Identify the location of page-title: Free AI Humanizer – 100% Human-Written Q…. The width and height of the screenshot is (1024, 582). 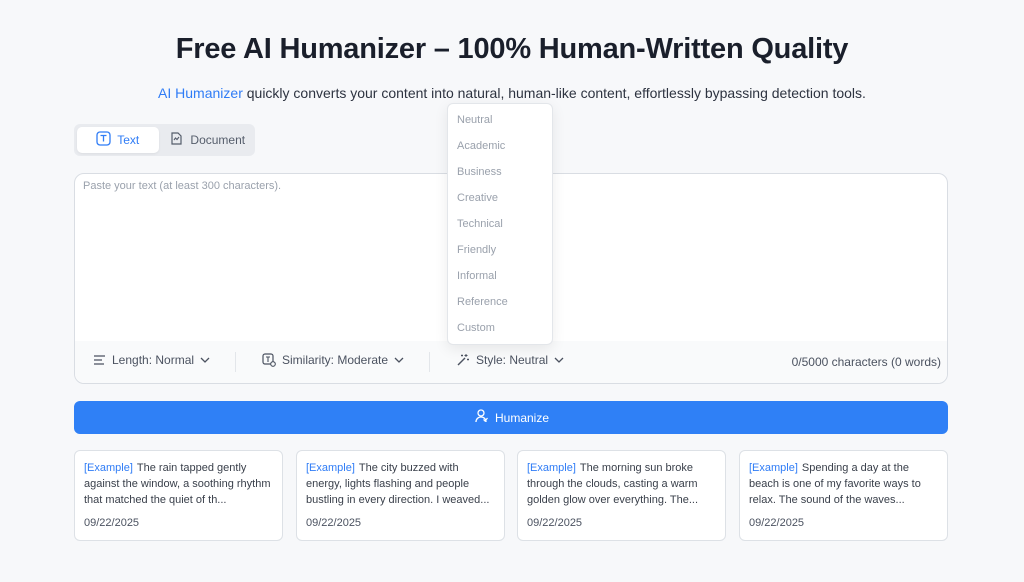
(512, 49).